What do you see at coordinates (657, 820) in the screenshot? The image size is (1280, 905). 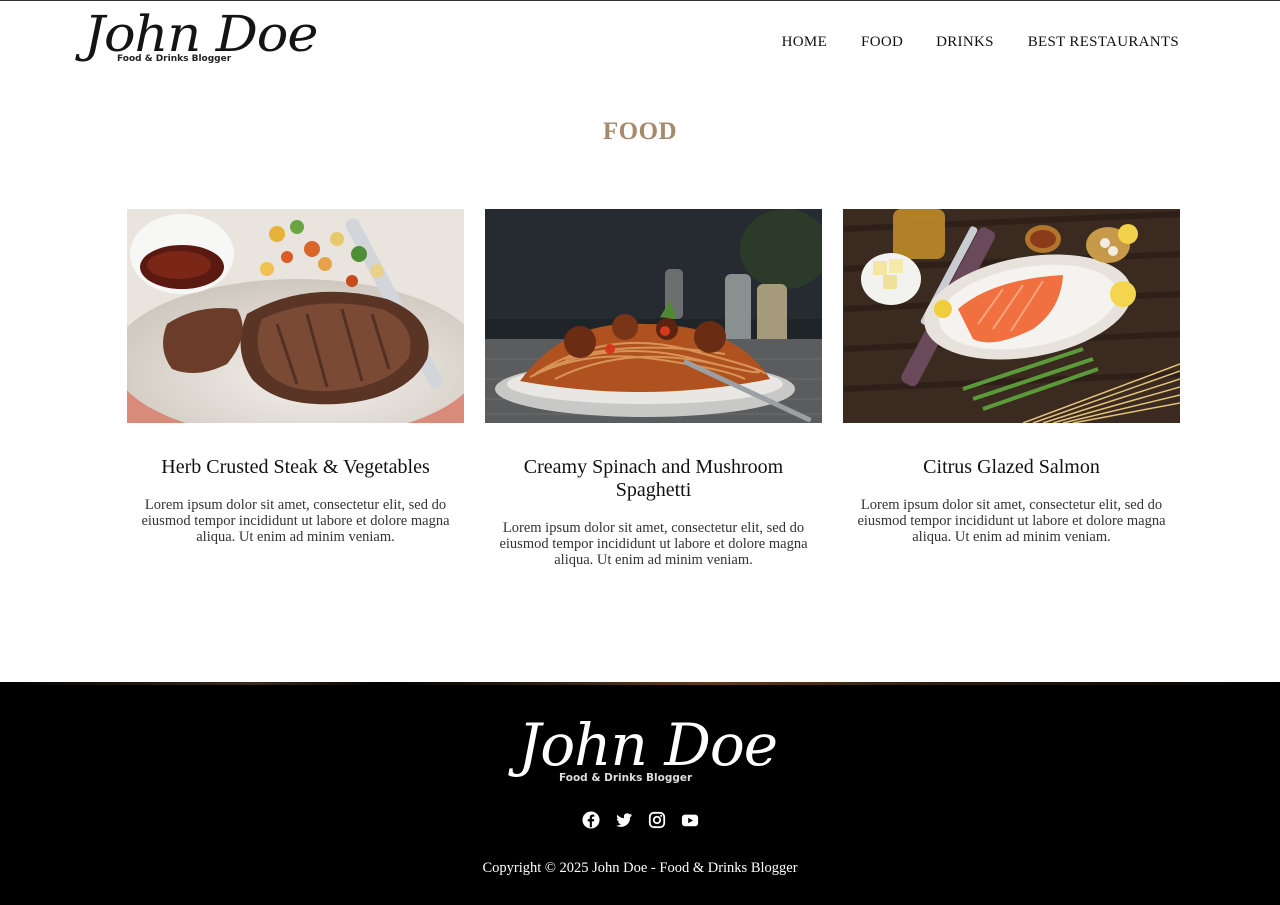 I see `instagram-icon` at bounding box center [657, 820].